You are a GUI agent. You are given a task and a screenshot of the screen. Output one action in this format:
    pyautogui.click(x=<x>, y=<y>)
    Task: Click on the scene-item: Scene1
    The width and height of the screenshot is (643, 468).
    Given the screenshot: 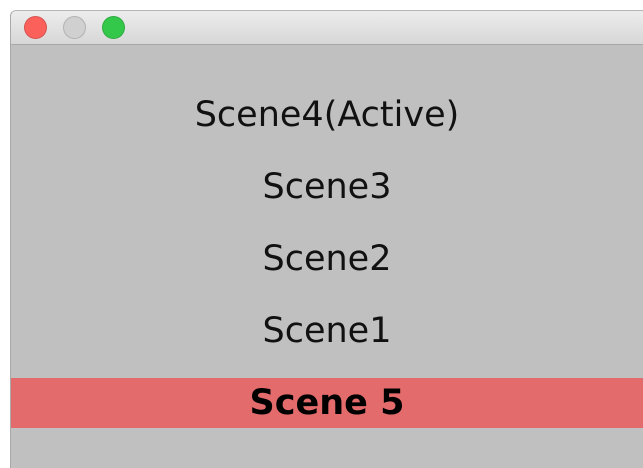 What is the action you would take?
    pyautogui.click(x=327, y=331)
    